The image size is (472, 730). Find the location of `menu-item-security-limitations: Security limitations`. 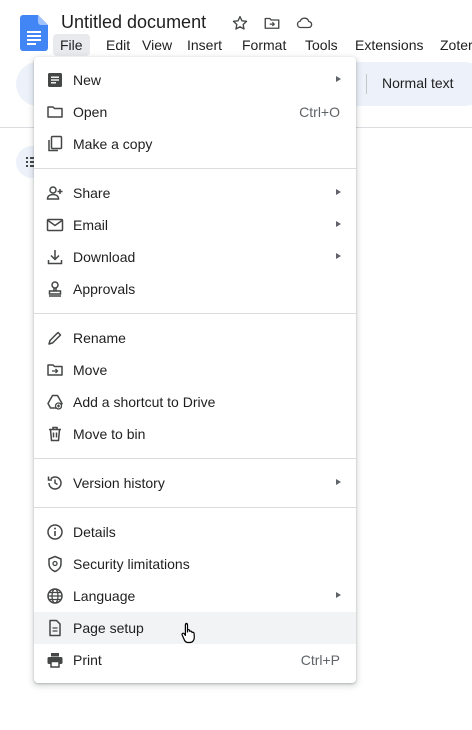

menu-item-security-limitations: Security limitations is located at coordinates (195, 564).